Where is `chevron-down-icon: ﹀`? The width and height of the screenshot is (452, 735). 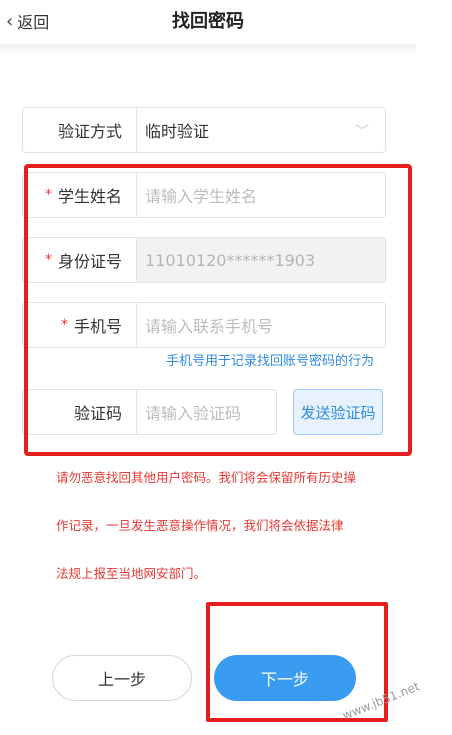 chevron-down-icon: ﹀ is located at coordinates (362, 132).